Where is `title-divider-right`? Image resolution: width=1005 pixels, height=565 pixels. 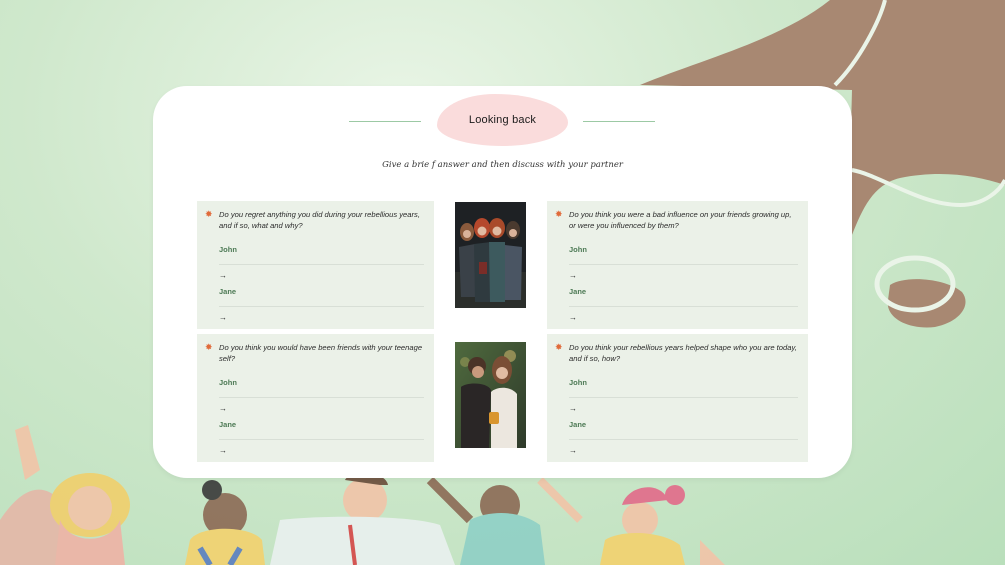
title-divider-right is located at coordinates (619, 121).